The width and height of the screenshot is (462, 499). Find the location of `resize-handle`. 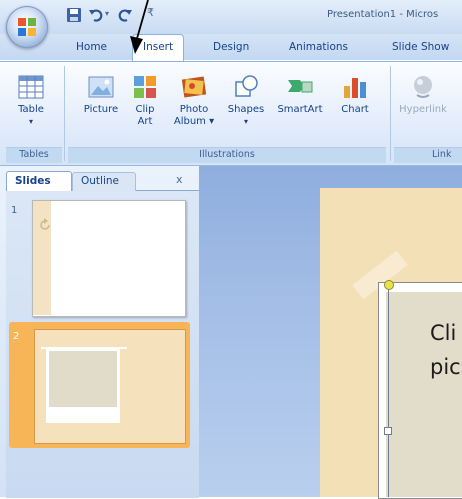

resize-handle is located at coordinates (388, 431).